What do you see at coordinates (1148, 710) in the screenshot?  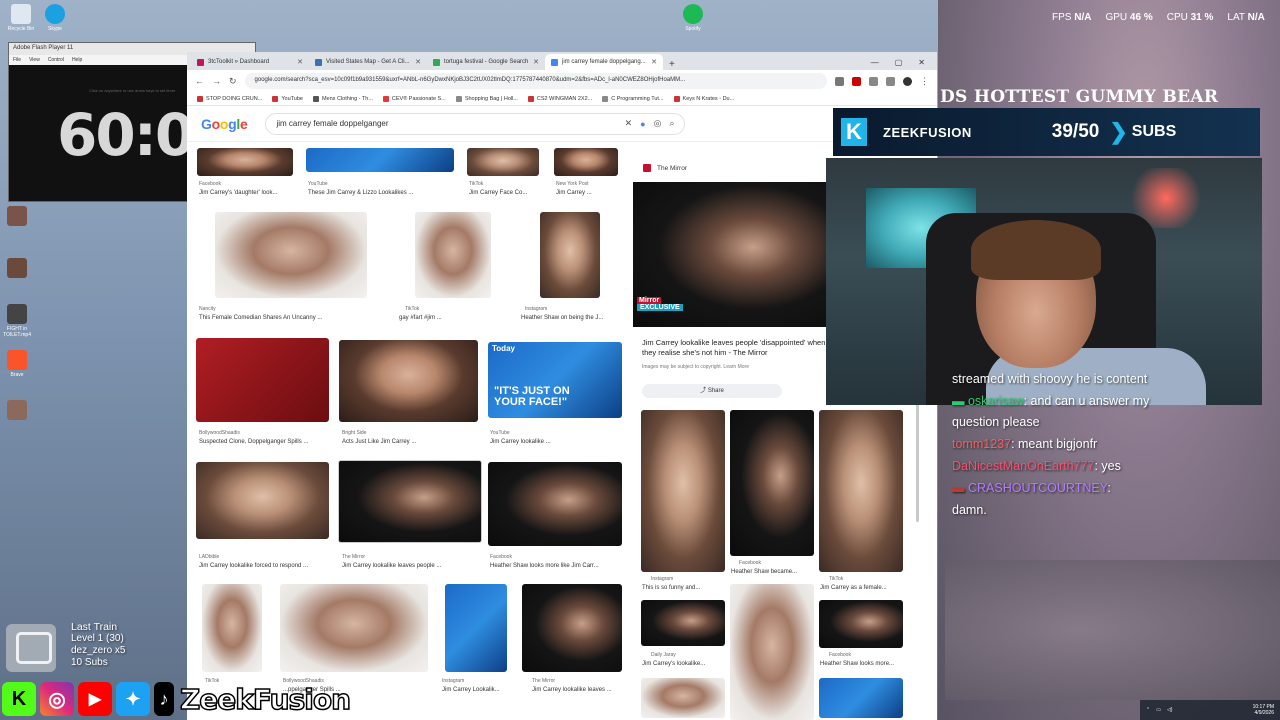 I see `chevron-up-icon: ⌃` at bounding box center [1148, 710].